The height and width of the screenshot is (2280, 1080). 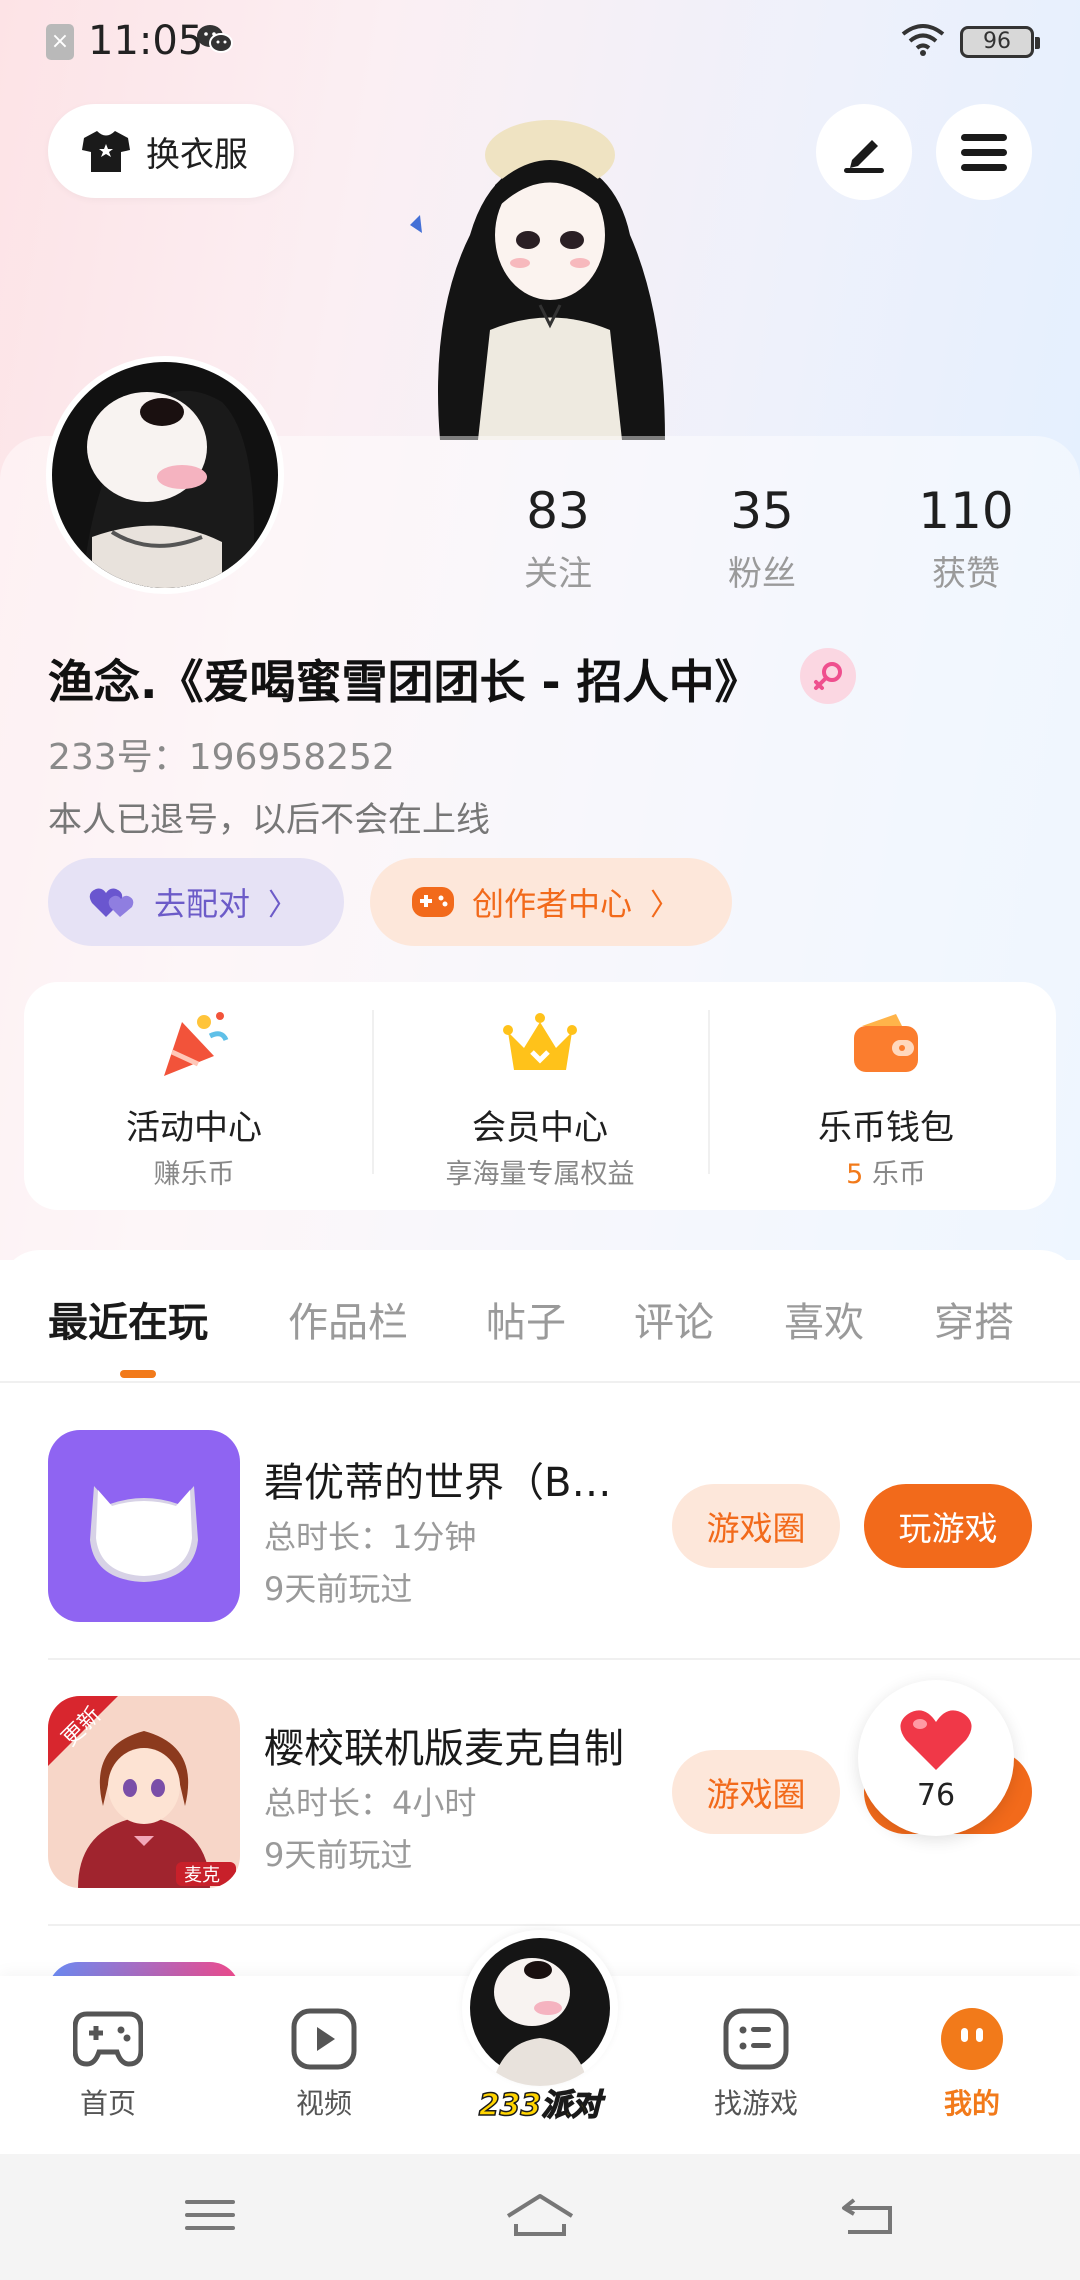 I want to click on nav-video-label: 视频, so click(x=323, y=2103).